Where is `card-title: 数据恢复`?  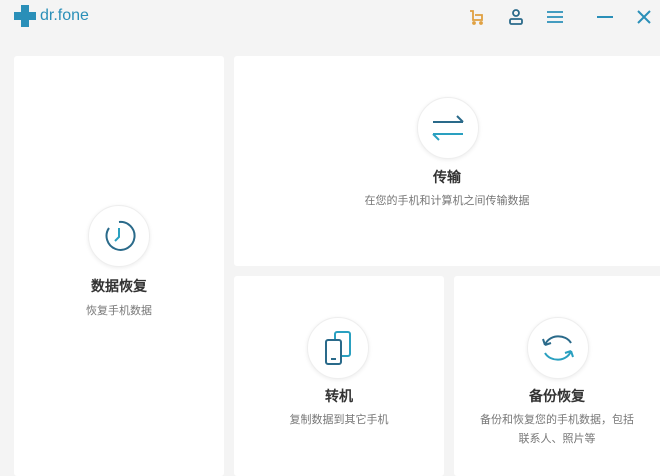
card-title: 数据恢复 is located at coordinates (119, 287).